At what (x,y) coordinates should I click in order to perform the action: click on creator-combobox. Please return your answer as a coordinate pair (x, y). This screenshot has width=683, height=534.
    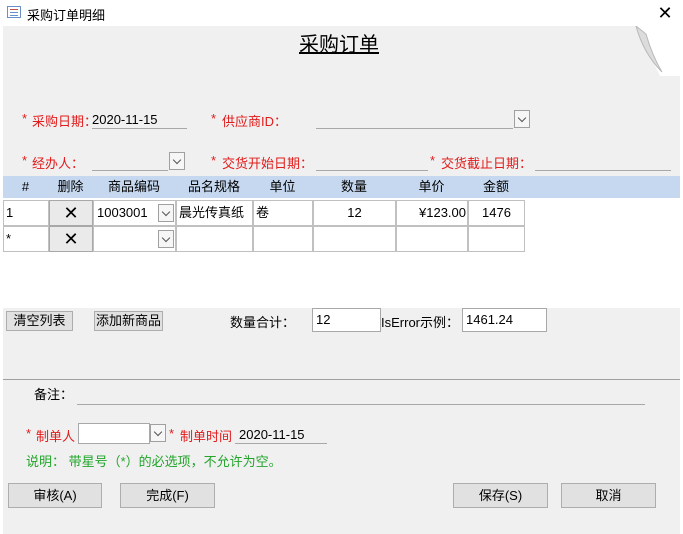
    Looking at the image, I should click on (114, 433).